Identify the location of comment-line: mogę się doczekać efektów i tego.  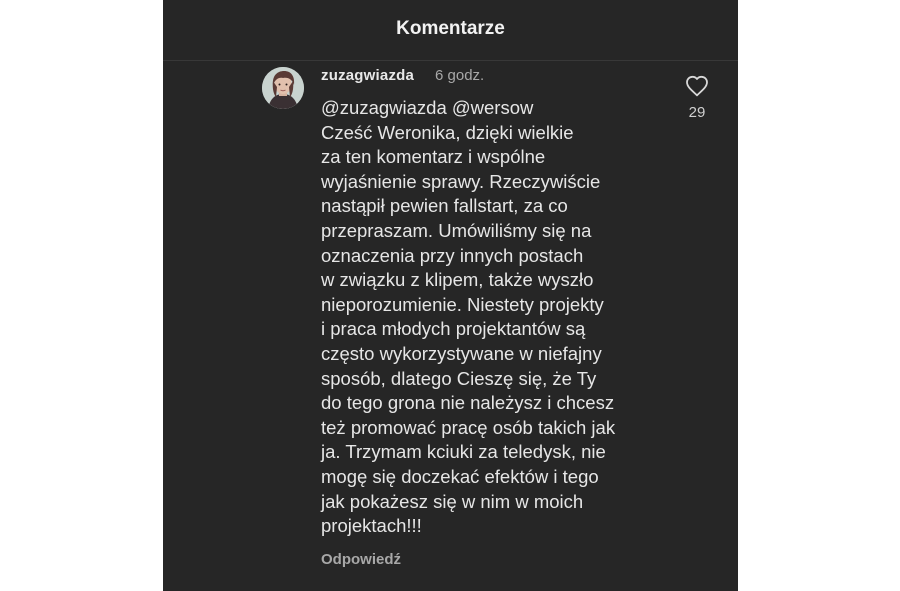
(460, 476).